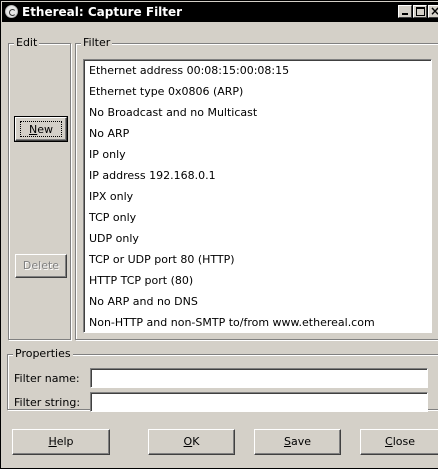 The width and height of the screenshot is (438, 469). Describe the element at coordinates (259, 378) in the screenshot. I see `filter-name-input` at that location.